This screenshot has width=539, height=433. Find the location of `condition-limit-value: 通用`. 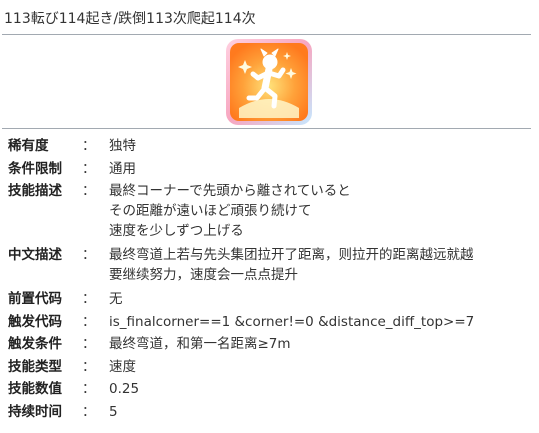

condition-limit-value: 通用 is located at coordinates (122, 168).